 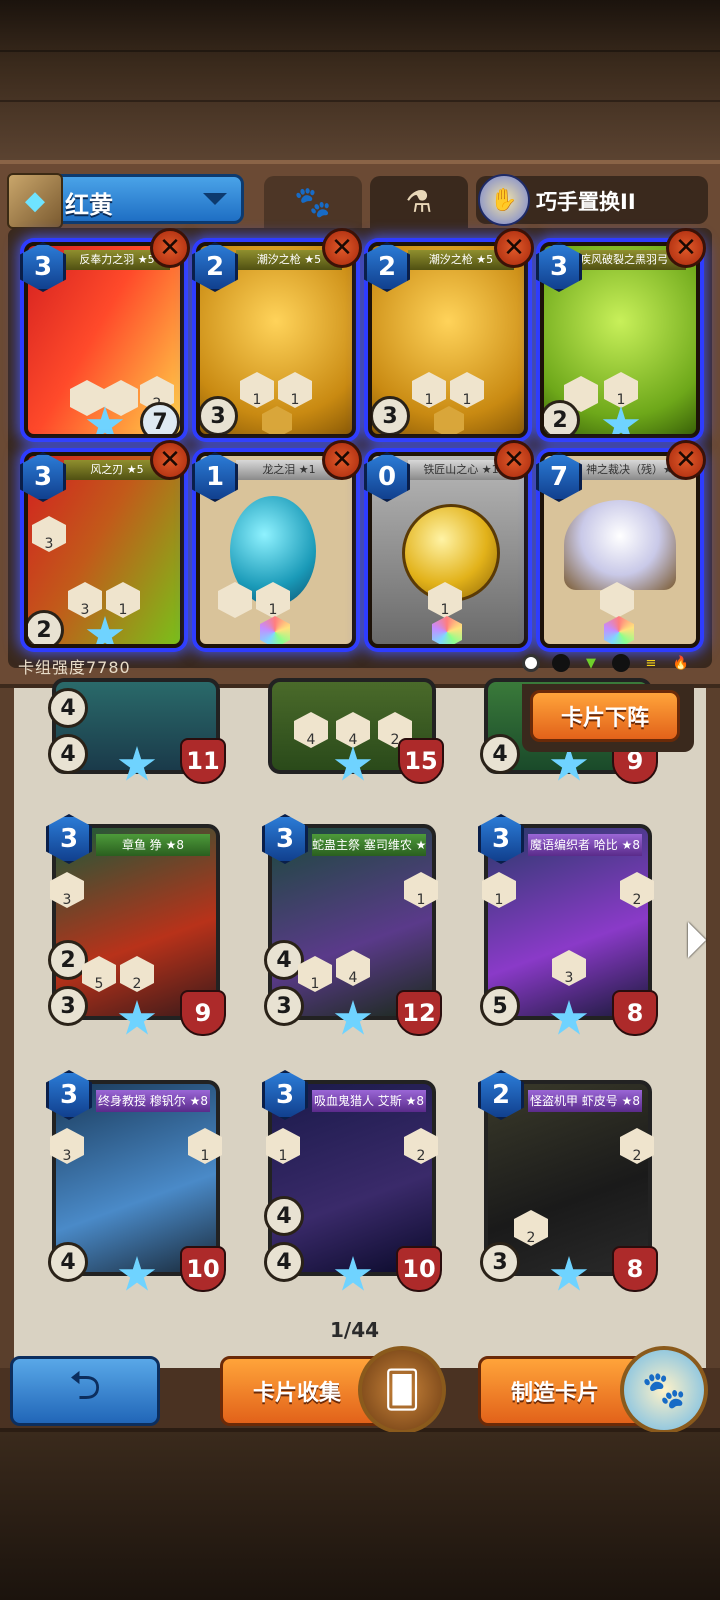 I want to click on deck-filter-icons: ▼ ≡ 🔥, so click(x=606, y=663).